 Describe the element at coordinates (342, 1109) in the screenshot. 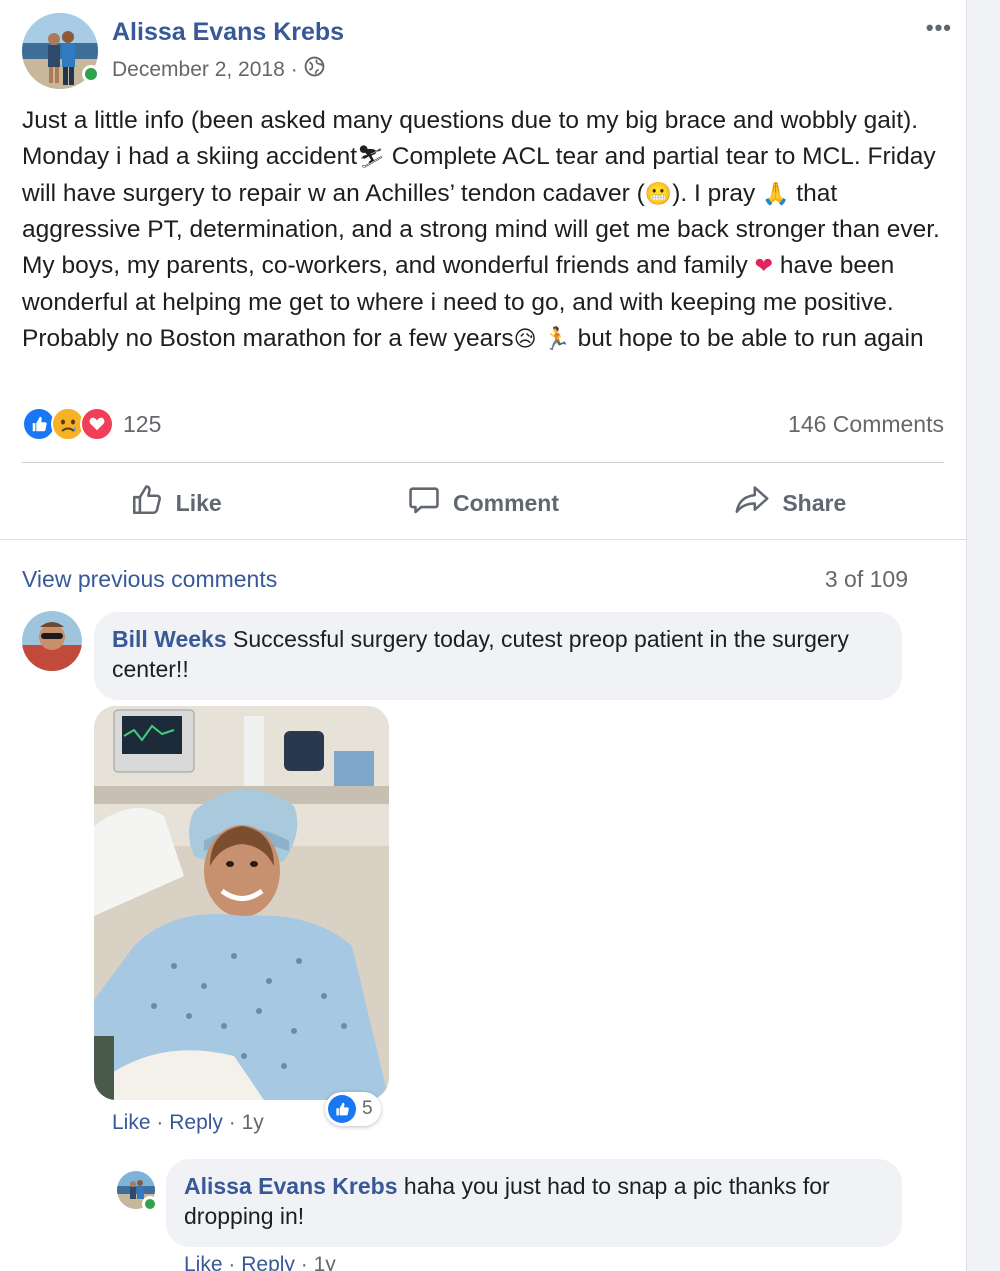

I see `like-reaction-icon` at that location.